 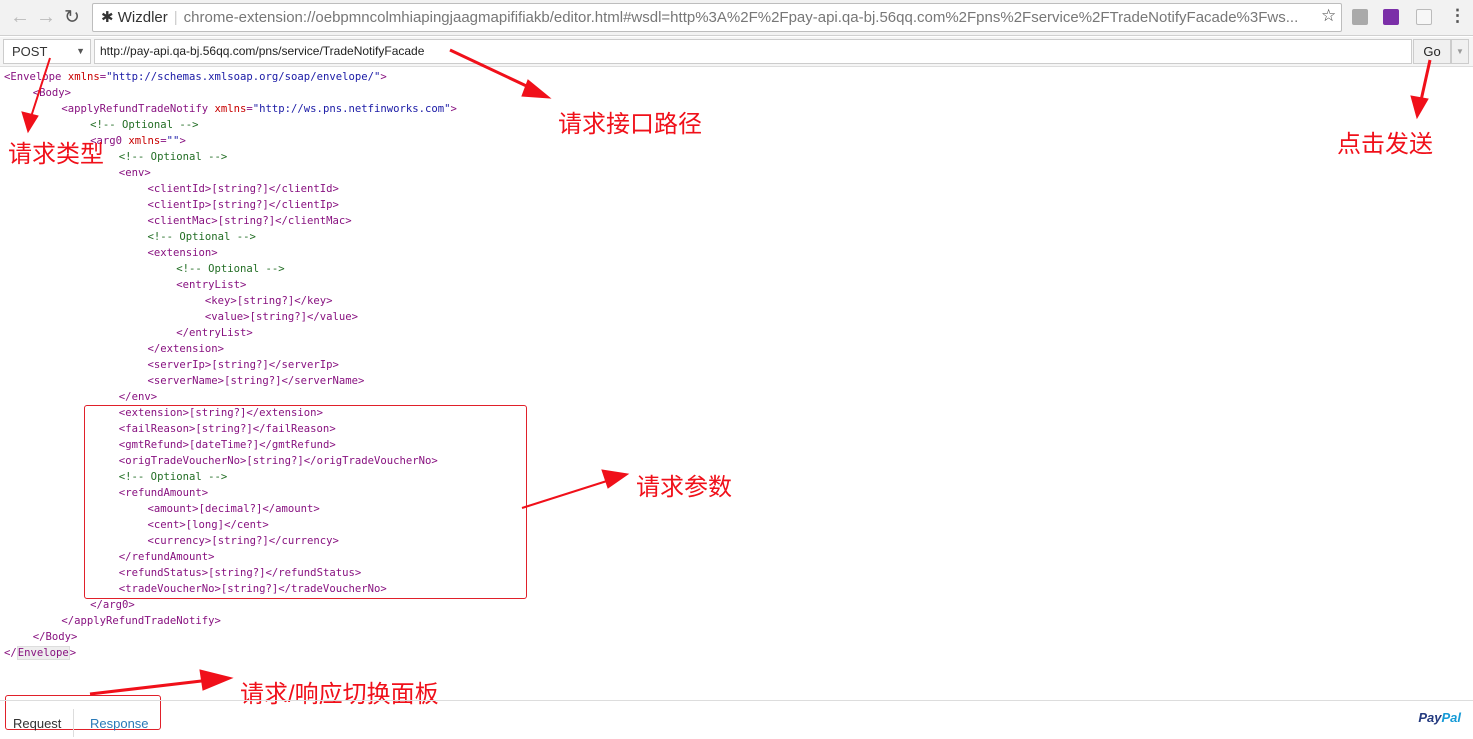 What do you see at coordinates (150, 687) in the screenshot?
I see `arrow-switch-panel` at bounding box center [150, 687].